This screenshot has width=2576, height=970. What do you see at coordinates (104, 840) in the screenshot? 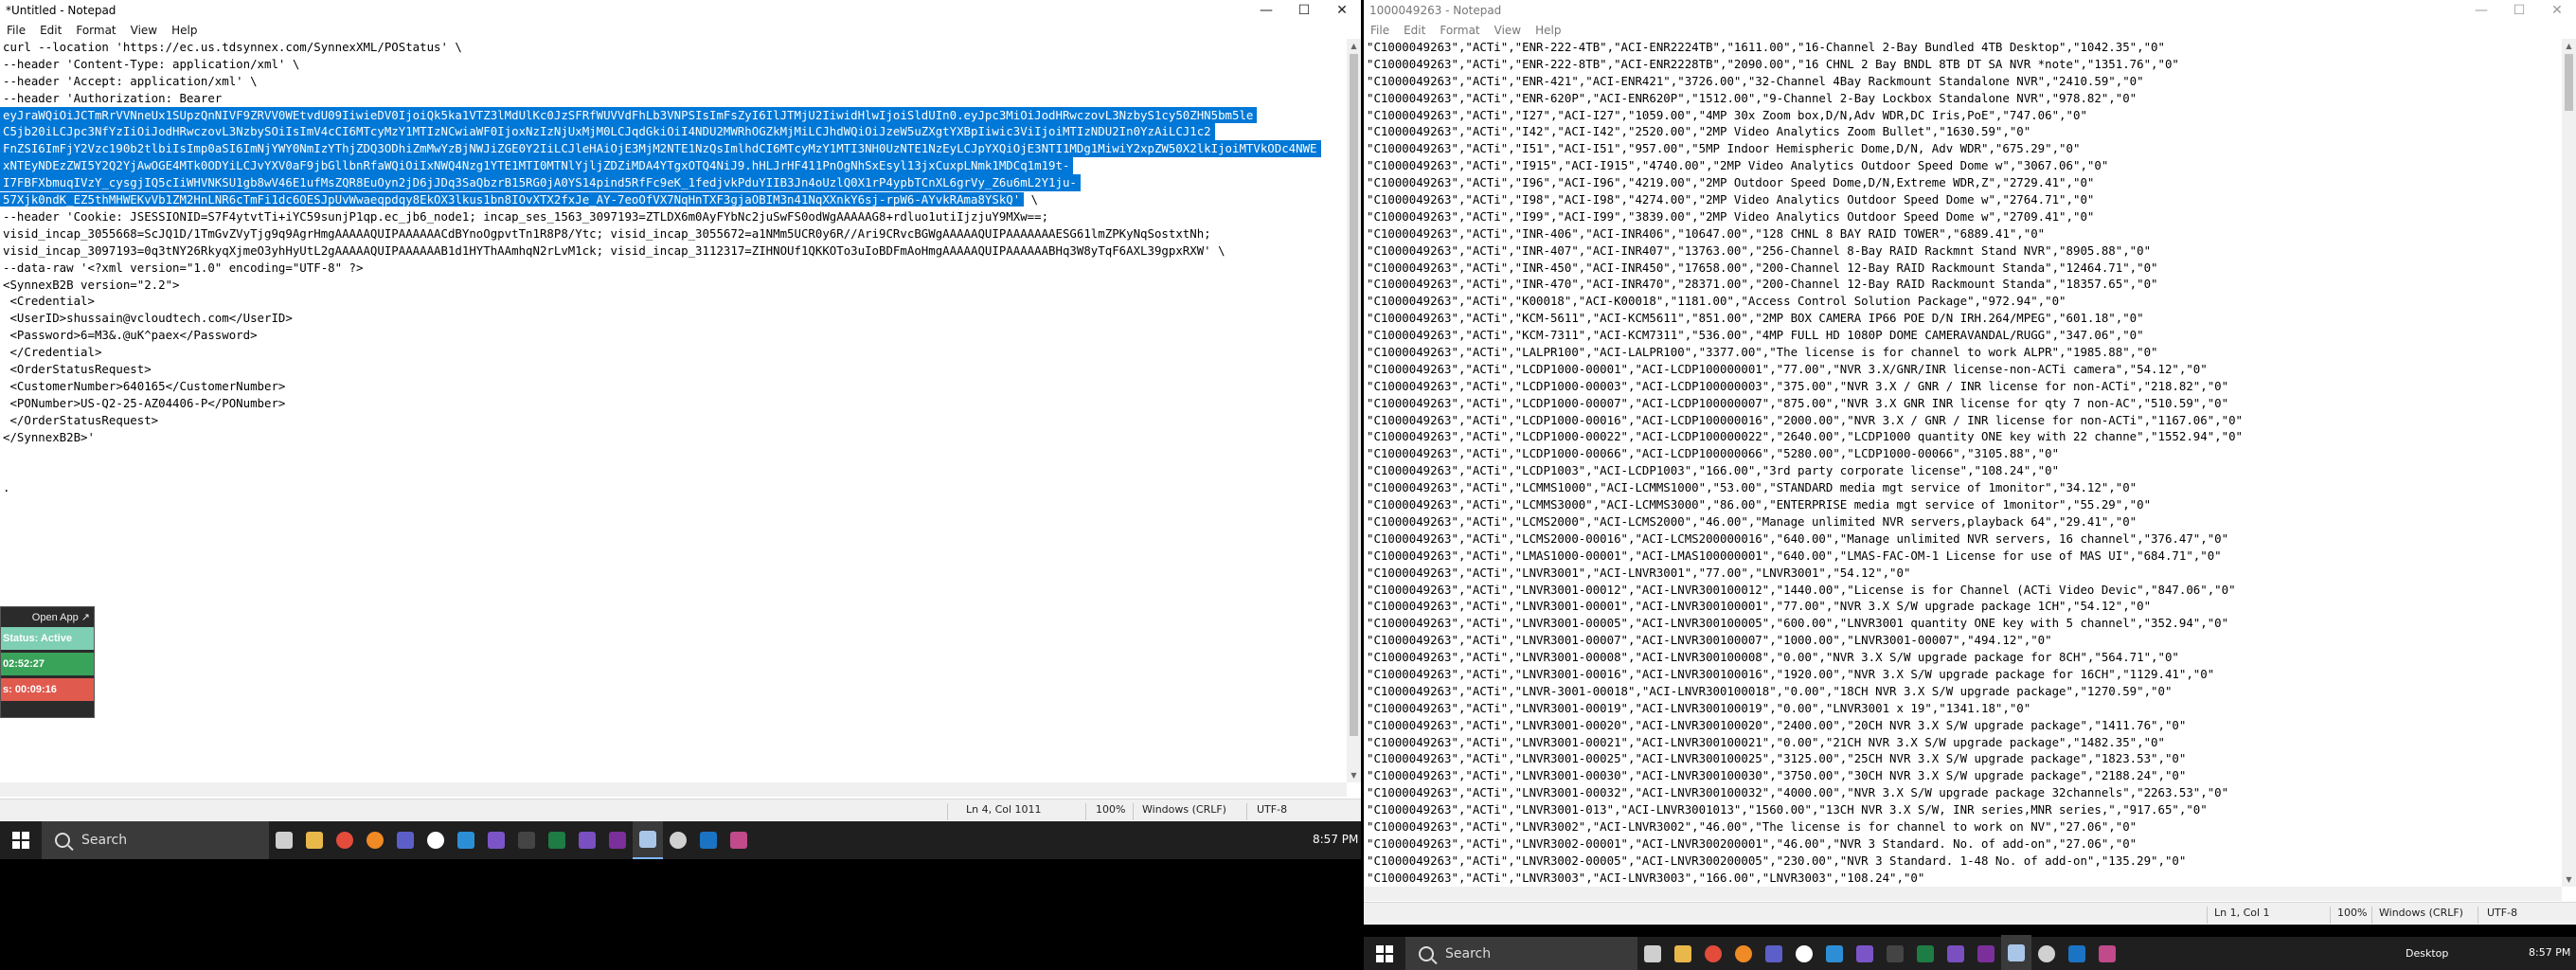
I see `search-label: Search` at bounding box center [104, 840].